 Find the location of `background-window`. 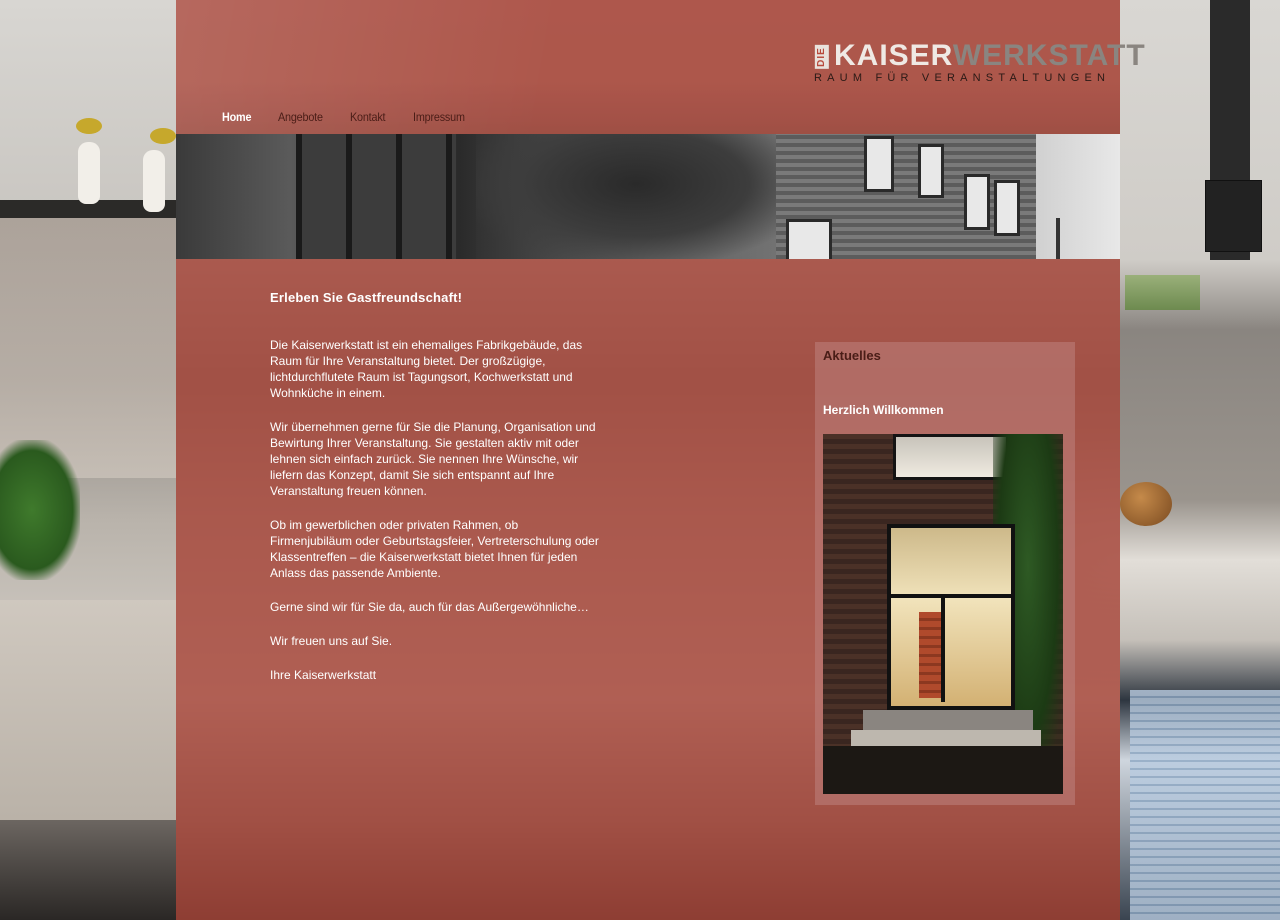

background-window is located at coordinates (88, 348).